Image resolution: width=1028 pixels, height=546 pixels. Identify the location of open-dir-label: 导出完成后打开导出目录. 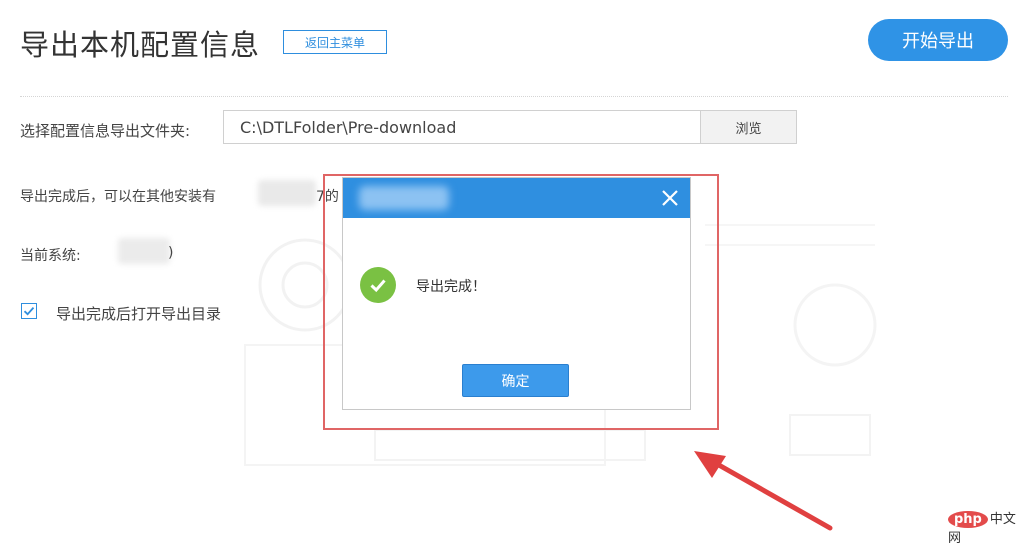
(139, 314).